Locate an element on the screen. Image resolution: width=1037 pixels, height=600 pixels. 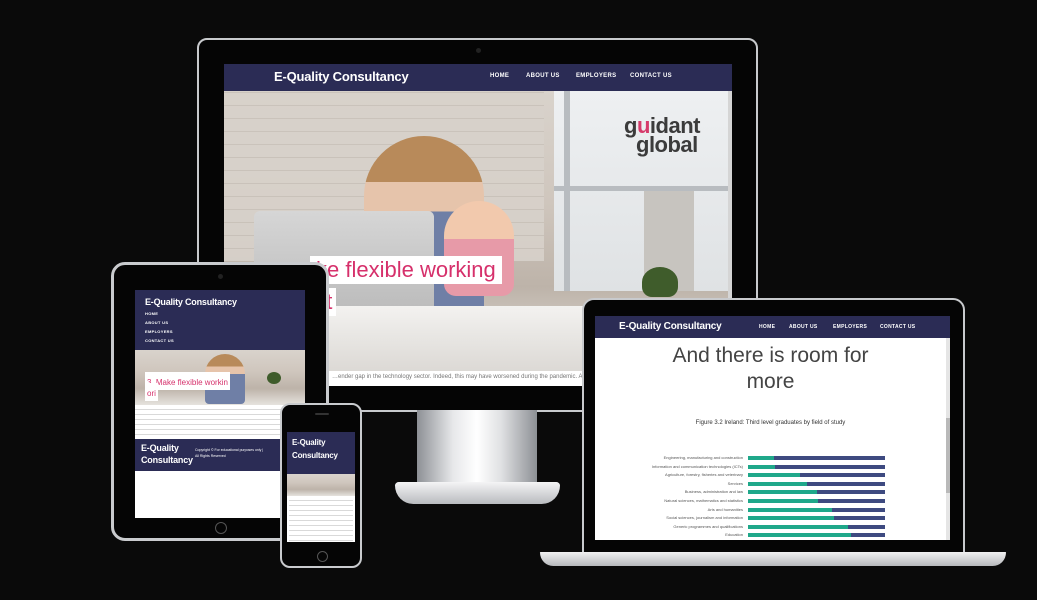
laptop-brand: E-Quality Consultancy is located at coordinates (670, 326).